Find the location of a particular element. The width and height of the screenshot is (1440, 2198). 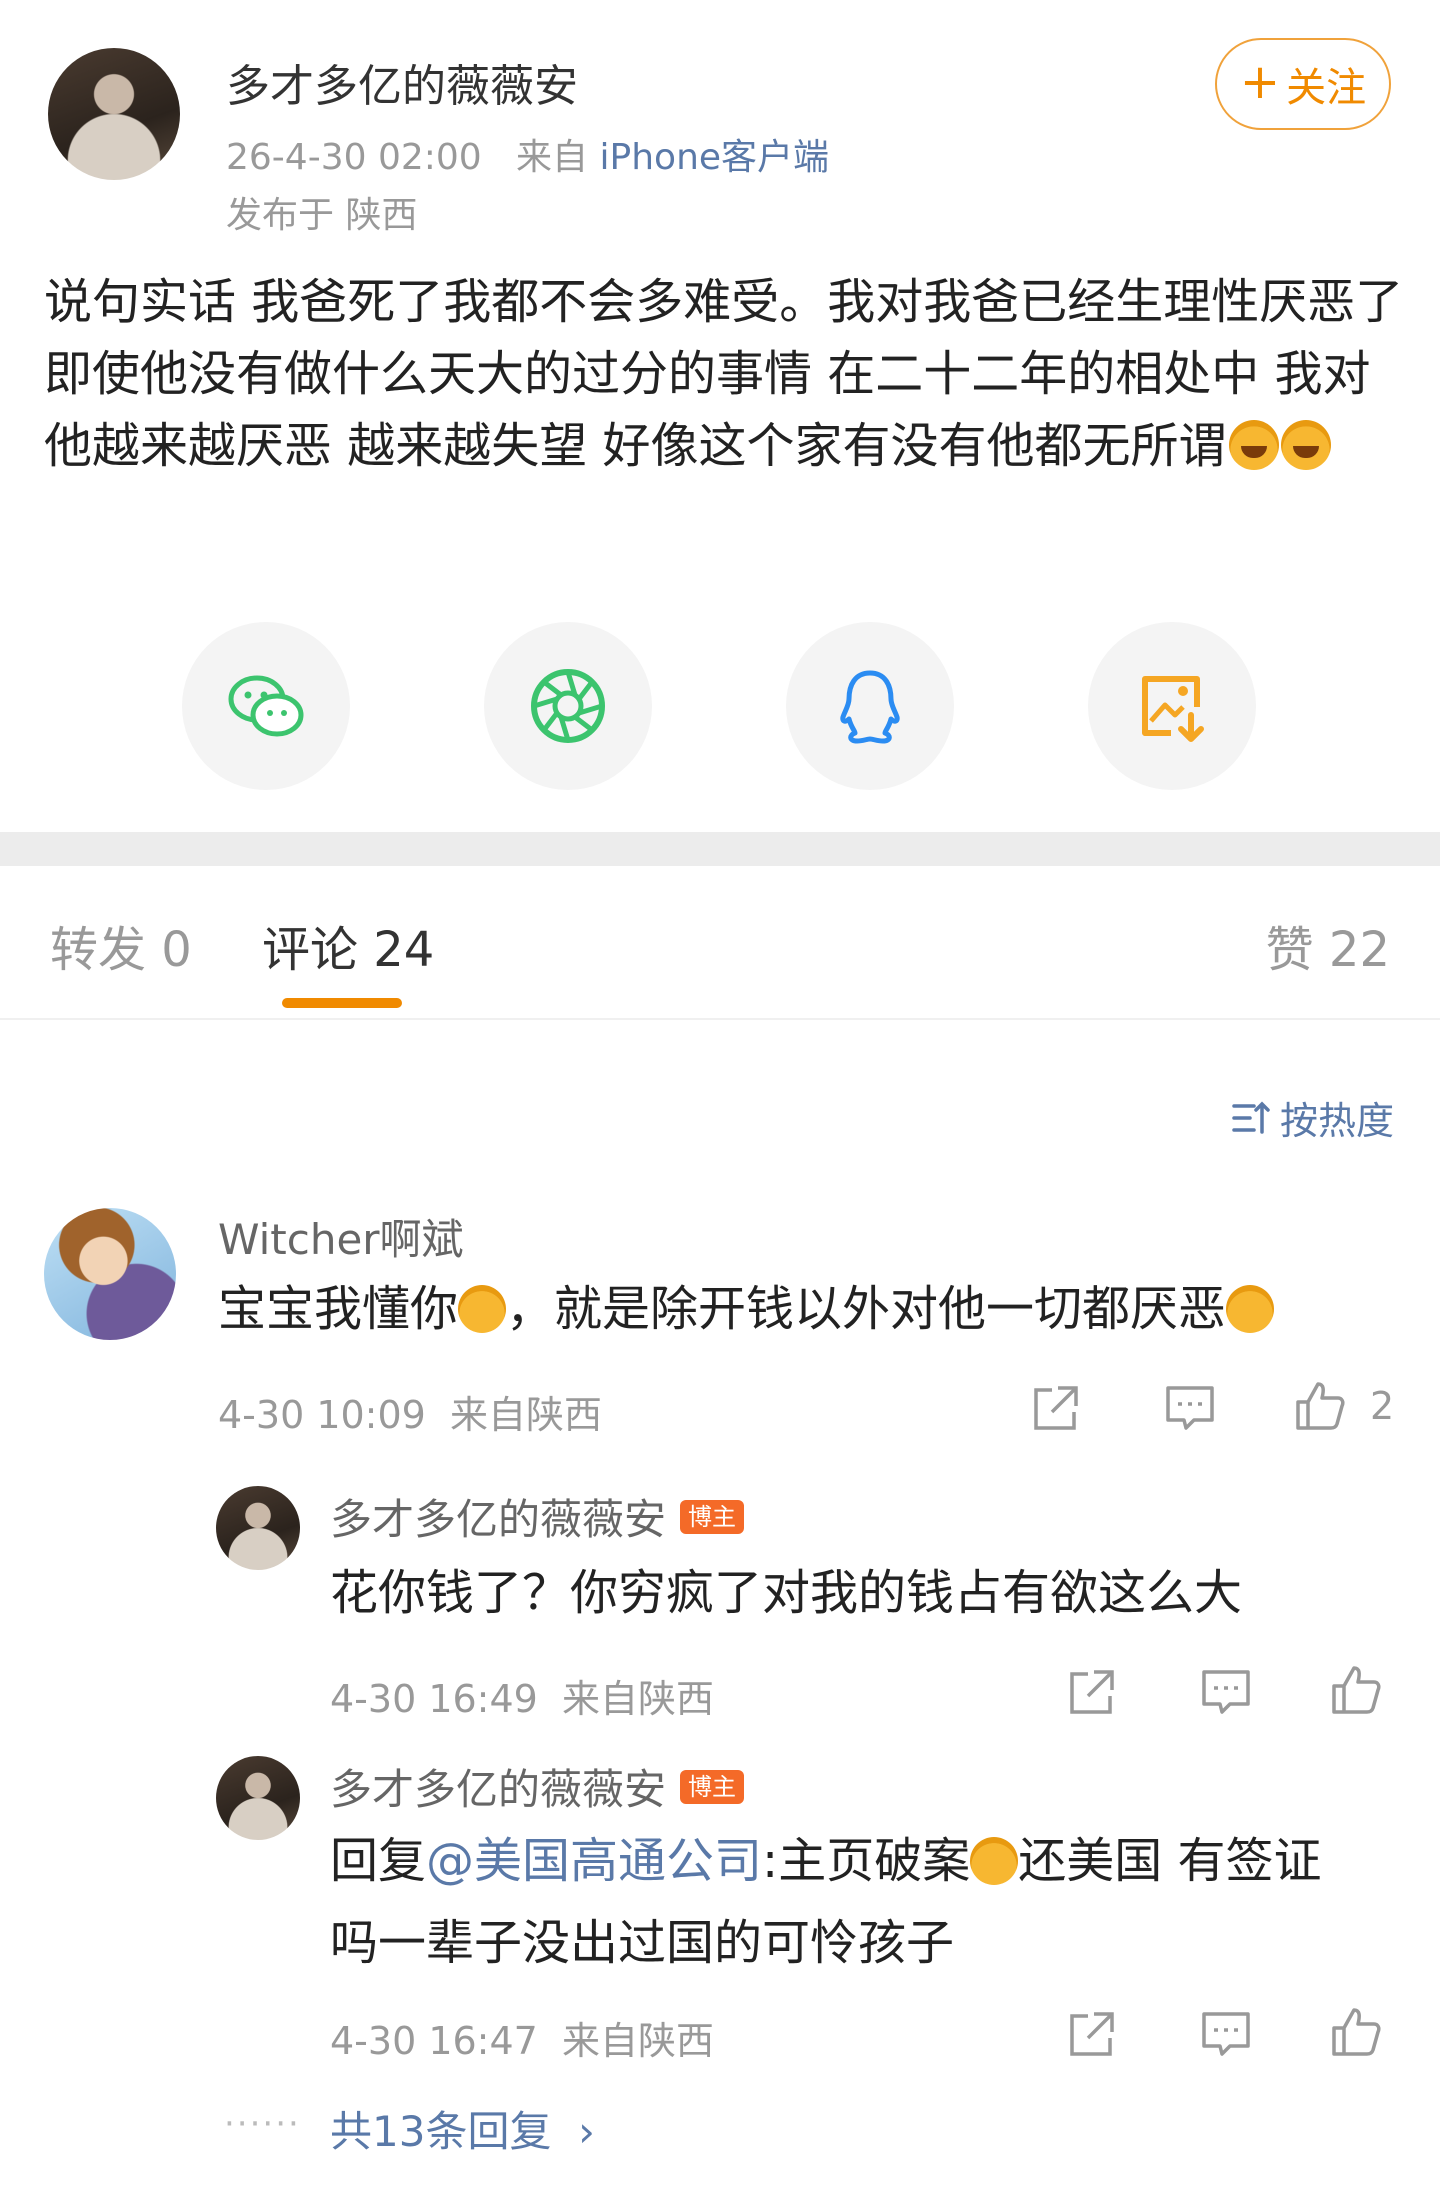

share-qq-button is located at coordinates (870, 706).